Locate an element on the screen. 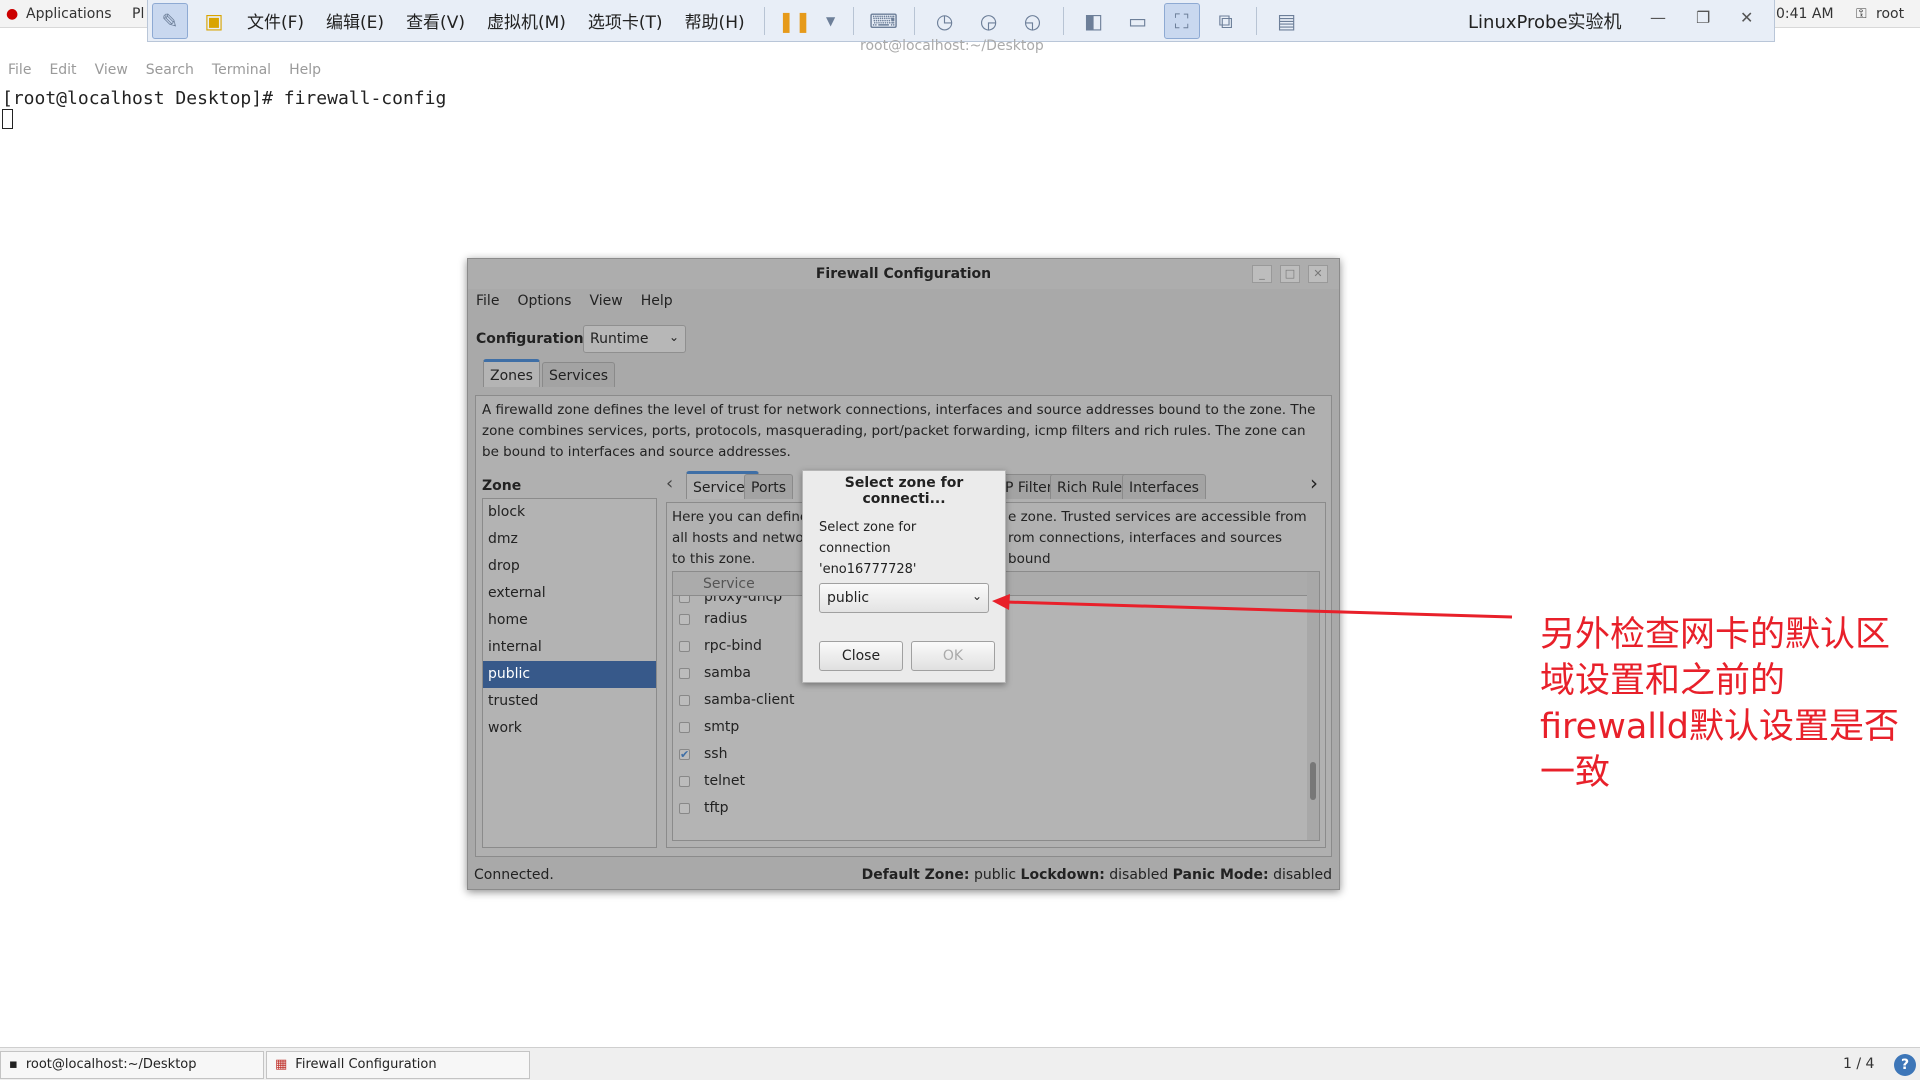 This screenshot has width=1920, height=1080. scrollbar-thumb is located at coordinates (1313, 781).